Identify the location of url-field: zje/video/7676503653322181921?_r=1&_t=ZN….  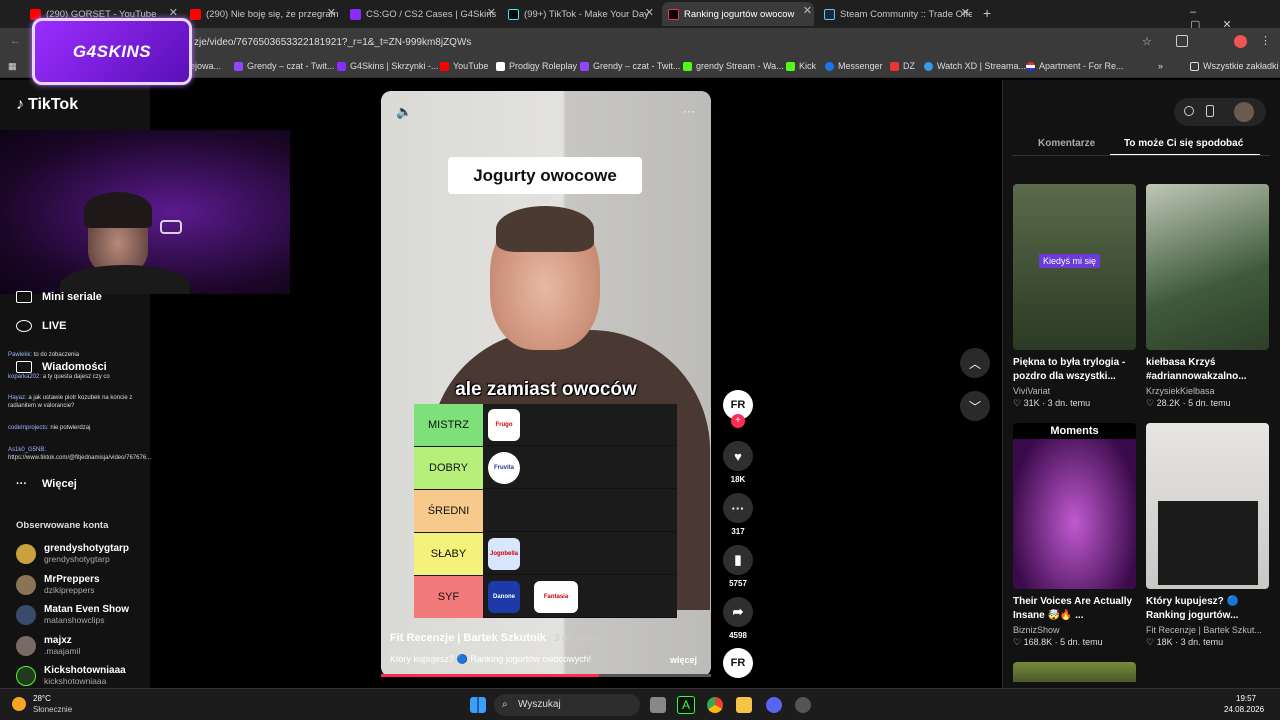
(630, 43).